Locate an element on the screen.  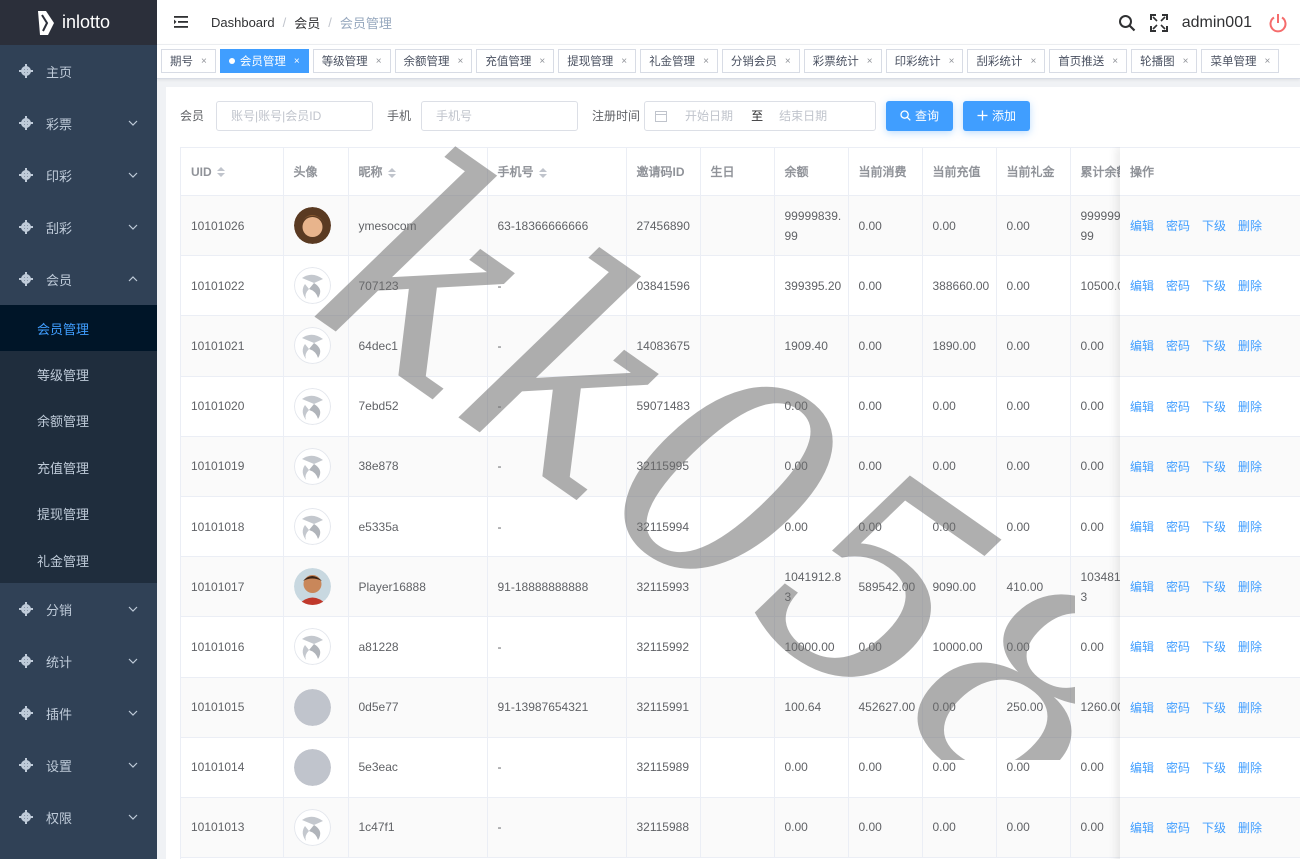
member-input: 账号|账号|会员ID is located at coordinates (295, 115).